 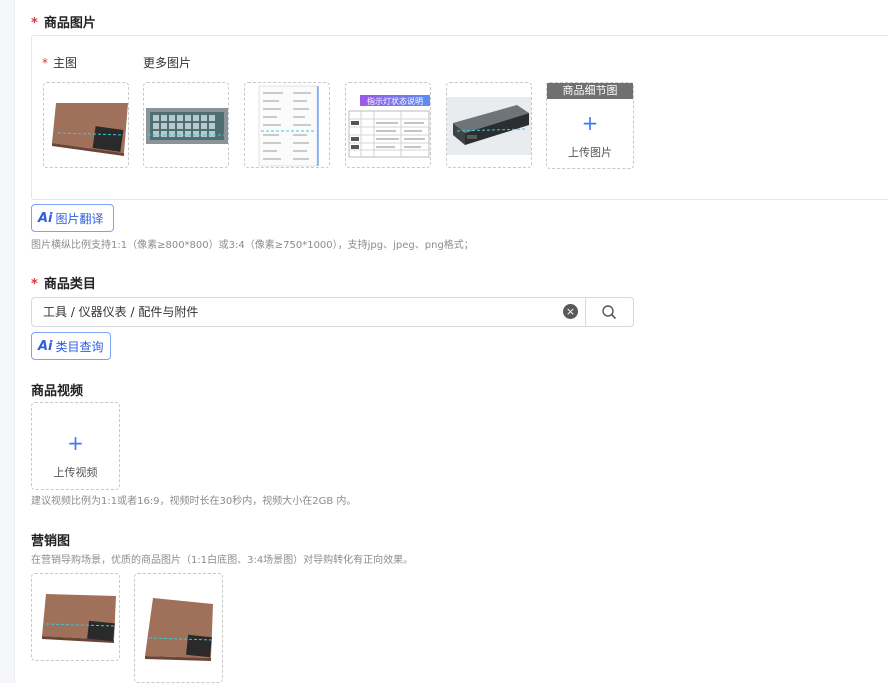 I want to click on main-image-thumb, so click(x=86, y=125).